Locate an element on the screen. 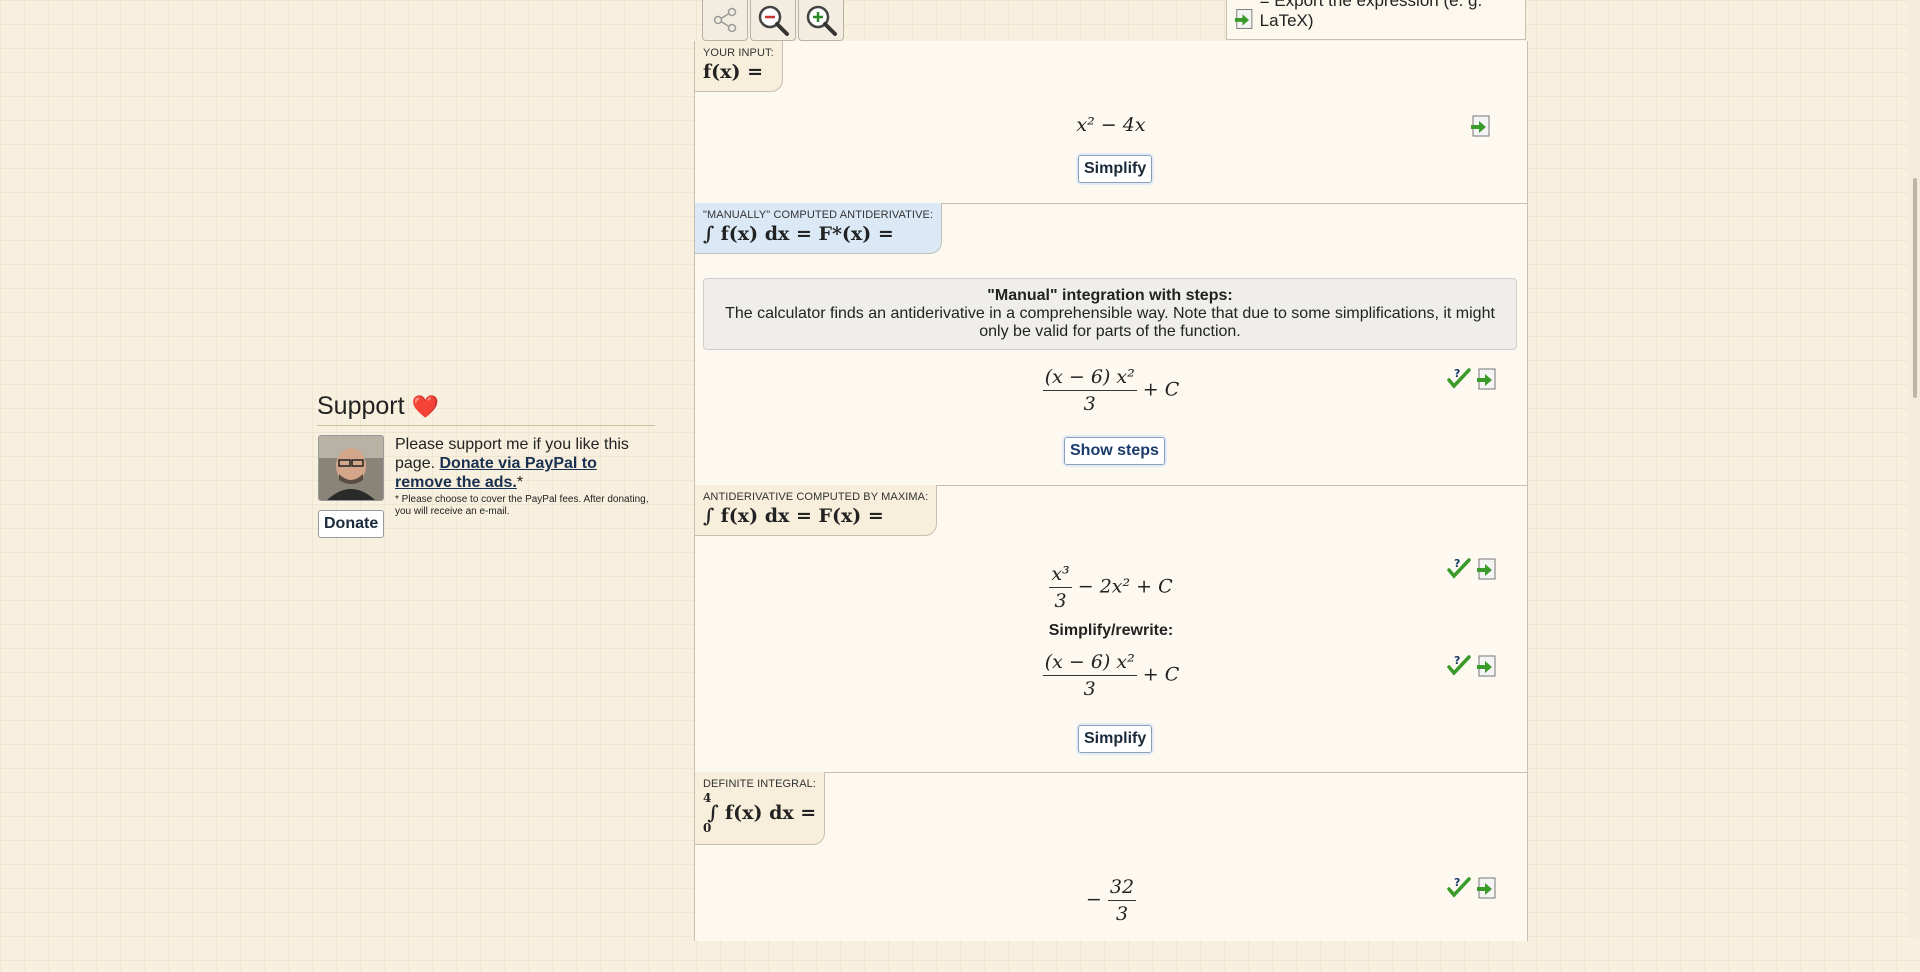 This screenshot has width=1920, height=972. maxima-rewrite-result: (x − 6) x² 3 + C is located at coordinates (1111, 675).